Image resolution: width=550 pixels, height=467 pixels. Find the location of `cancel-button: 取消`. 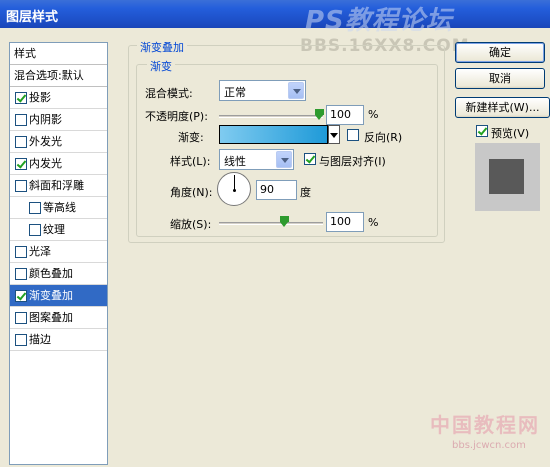

cancel-button: 取消 is located at coordinates (500, 78).